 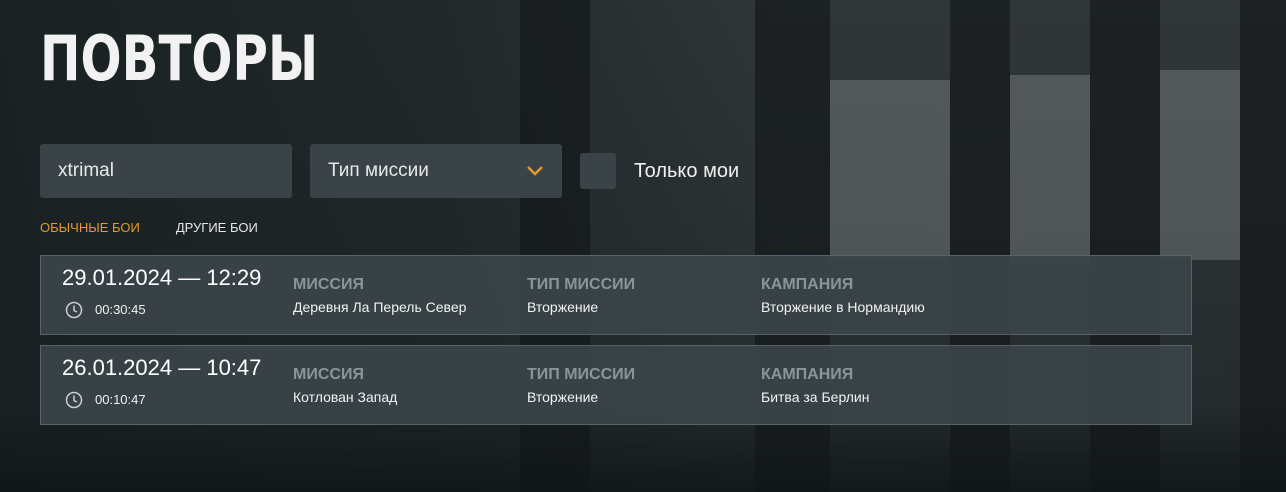 What do you see at coordinates (166, 171) in the screenshot?
I see `player-search-input` at bounding box center [166, 171].